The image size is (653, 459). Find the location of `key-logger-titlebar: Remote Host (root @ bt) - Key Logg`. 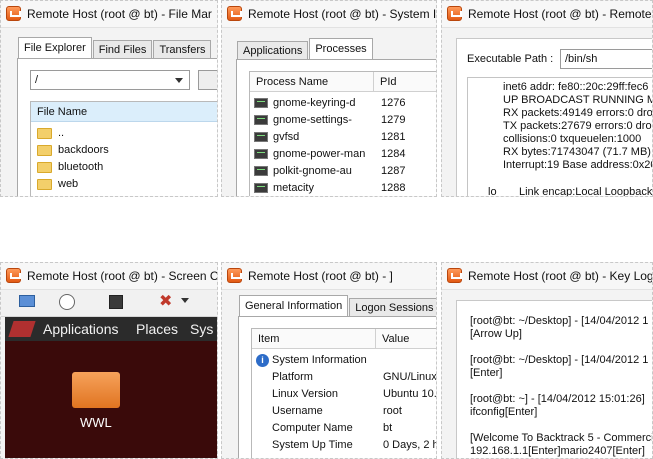

key-logger-titlebar: Remote Host (root @ bt) - Key Logg is located at coordinates (547, 276).